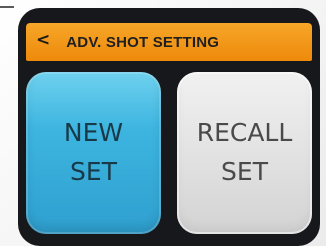 This screenshot has width=326, height=246. I want to click on chevron-left-icon: <, so click(43, 40).